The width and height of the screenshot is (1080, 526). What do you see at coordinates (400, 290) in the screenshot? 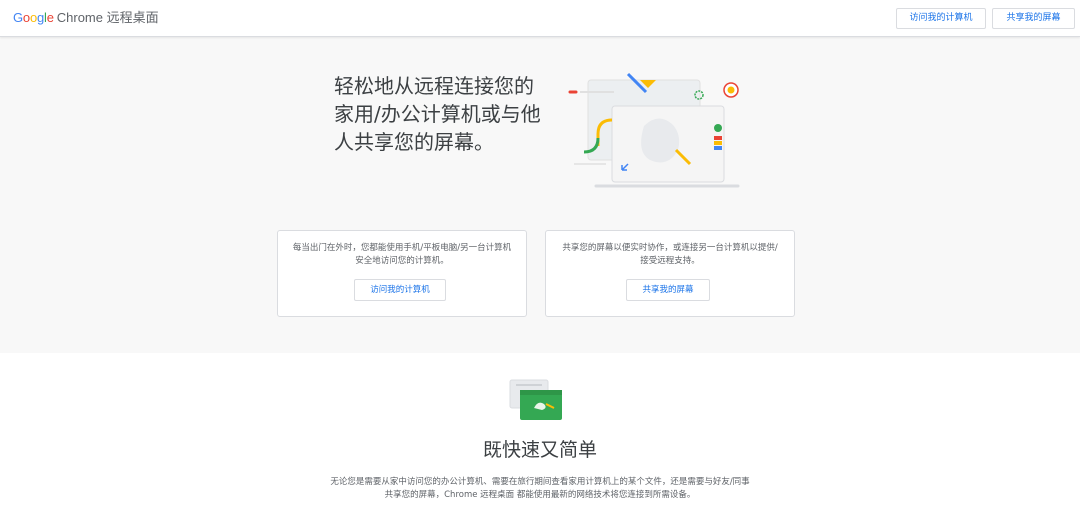
I see `access-my-computer-button: 访问我的计算机` at bounding box center [400, 290].